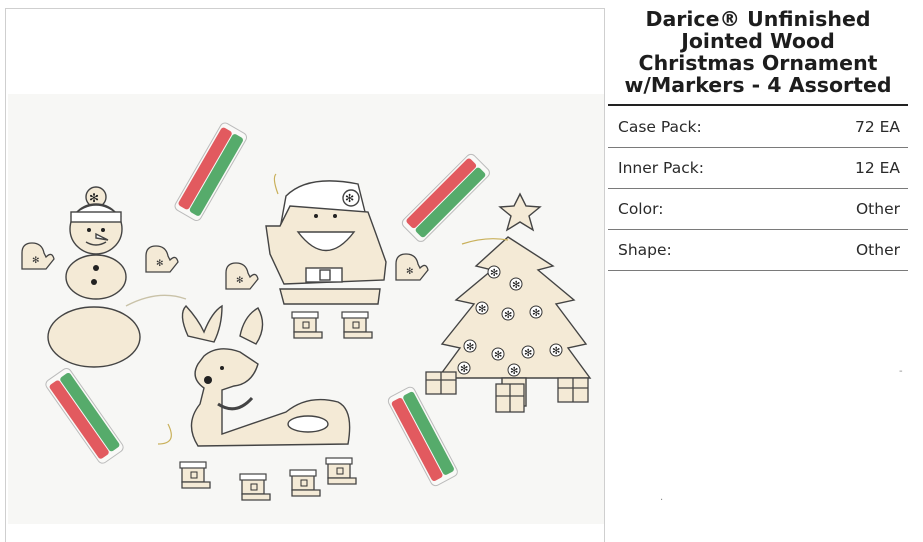 This screenshot has width=923, height=542. I want to click on spec-label: Color:, so click(641, 209).